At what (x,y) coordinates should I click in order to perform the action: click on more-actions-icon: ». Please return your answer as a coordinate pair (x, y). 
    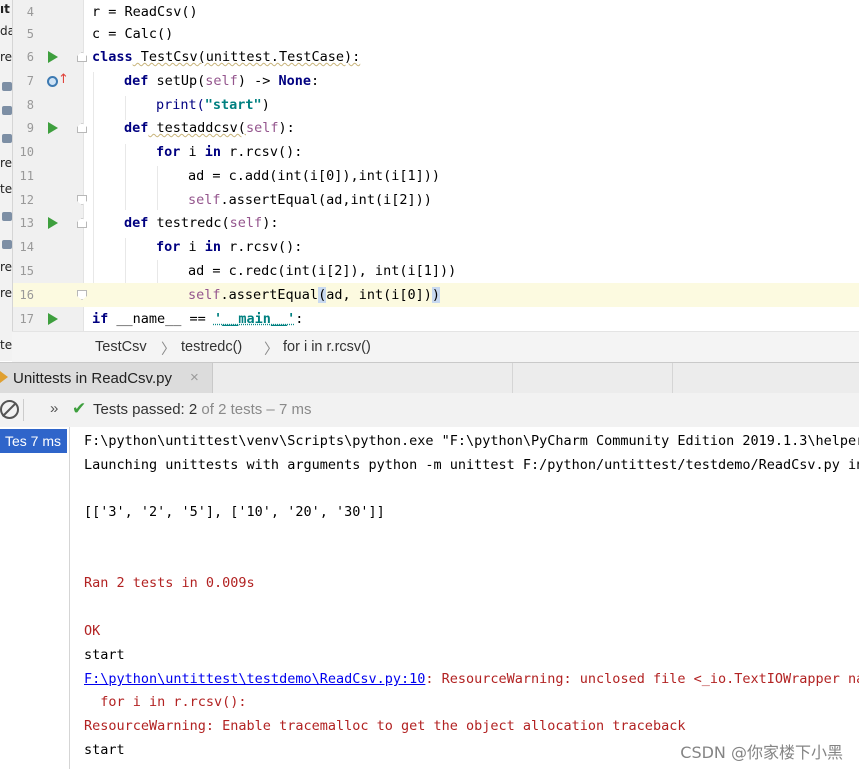
    Looking at the image, I should click on (54, 408).